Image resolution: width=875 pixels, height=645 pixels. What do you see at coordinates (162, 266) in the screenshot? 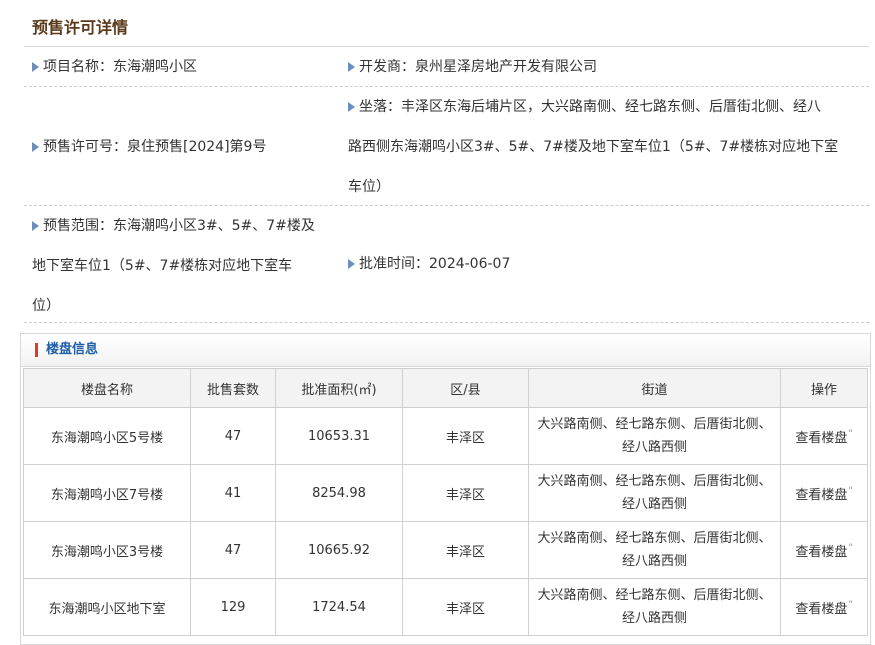
I see `scope-line-2: 地下室车位1（5#、7#楼栋对应地下室车` at bounding box center [162, 266].